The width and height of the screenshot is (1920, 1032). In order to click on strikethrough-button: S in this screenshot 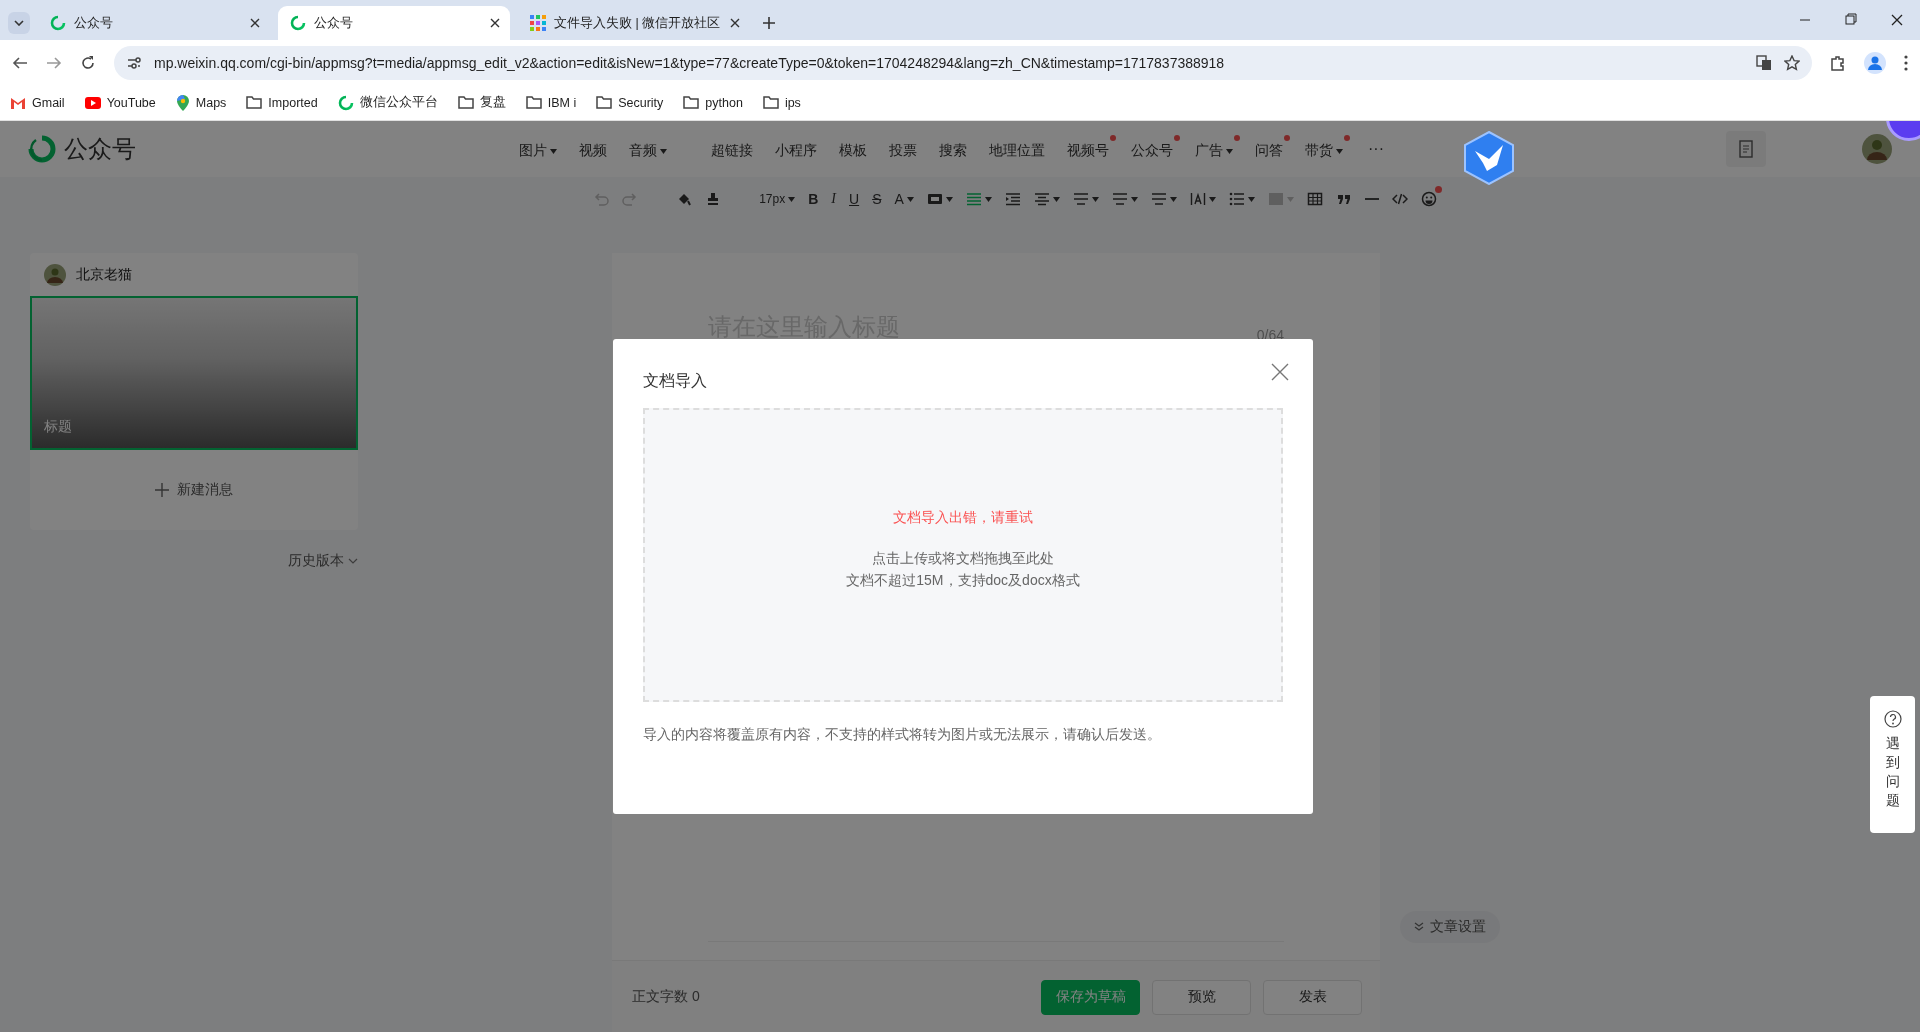, I will do `click(877, 199)`.